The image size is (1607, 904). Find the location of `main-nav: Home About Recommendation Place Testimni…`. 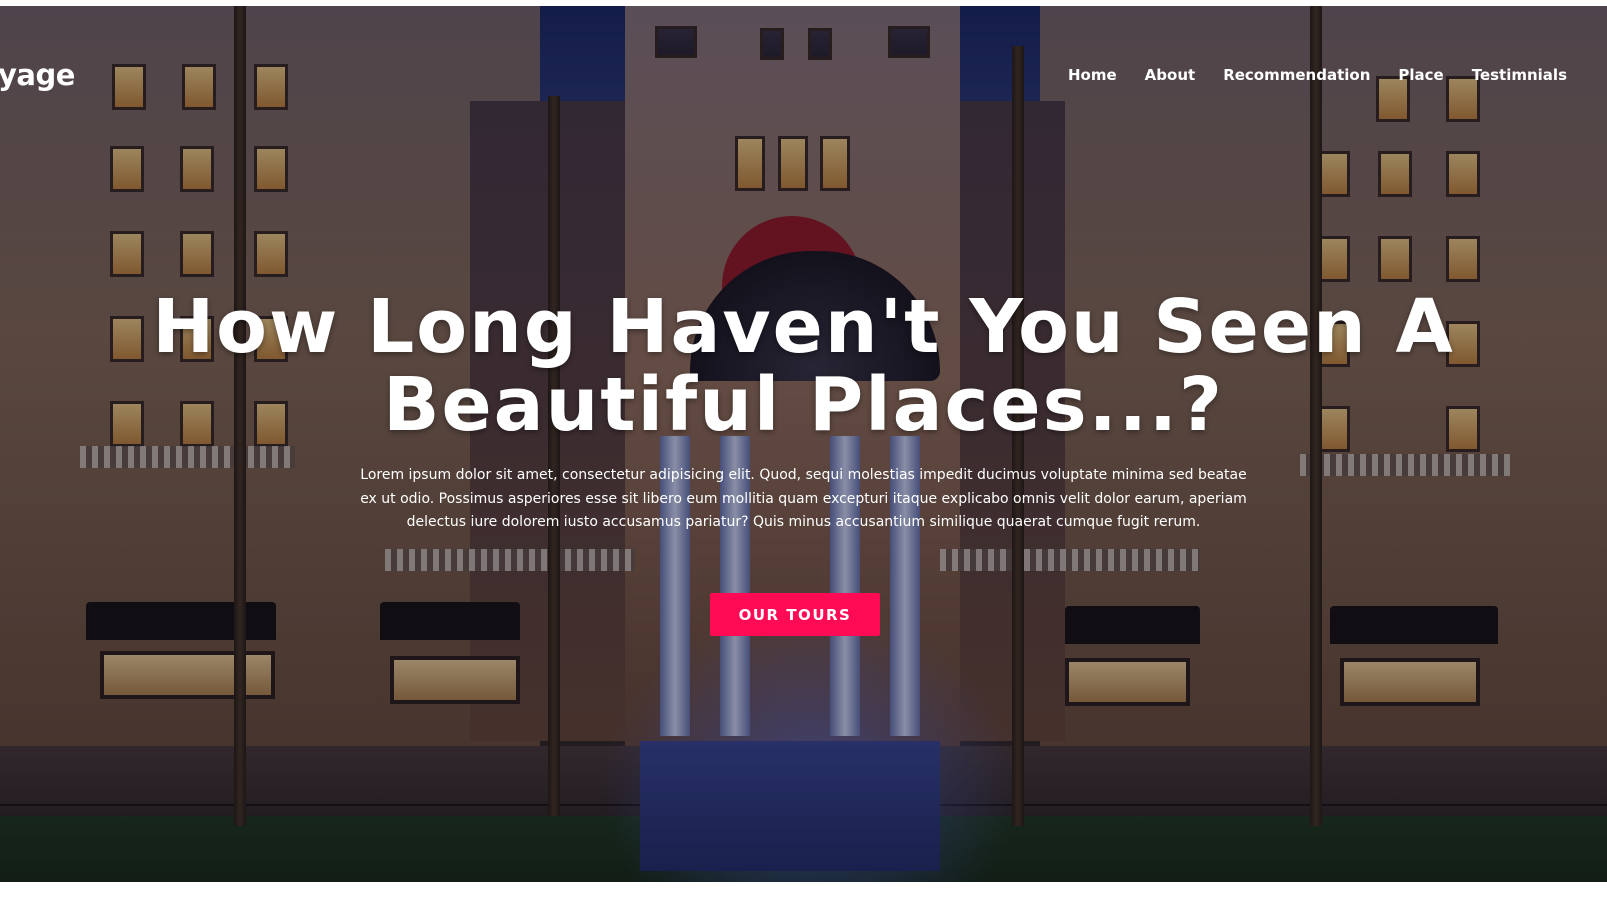

main-nav: Home About Recommendation Place Testimni… is located at coordinates (1317, 75).